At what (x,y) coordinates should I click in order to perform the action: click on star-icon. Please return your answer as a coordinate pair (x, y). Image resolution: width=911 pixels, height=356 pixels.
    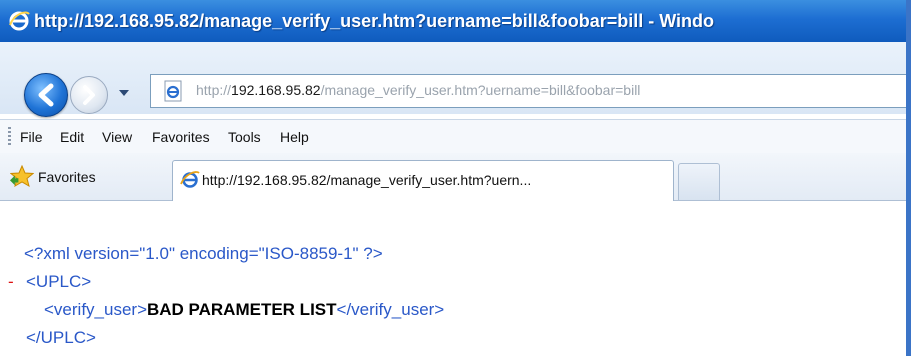
    Looking at the image, I should click on (22, 176).